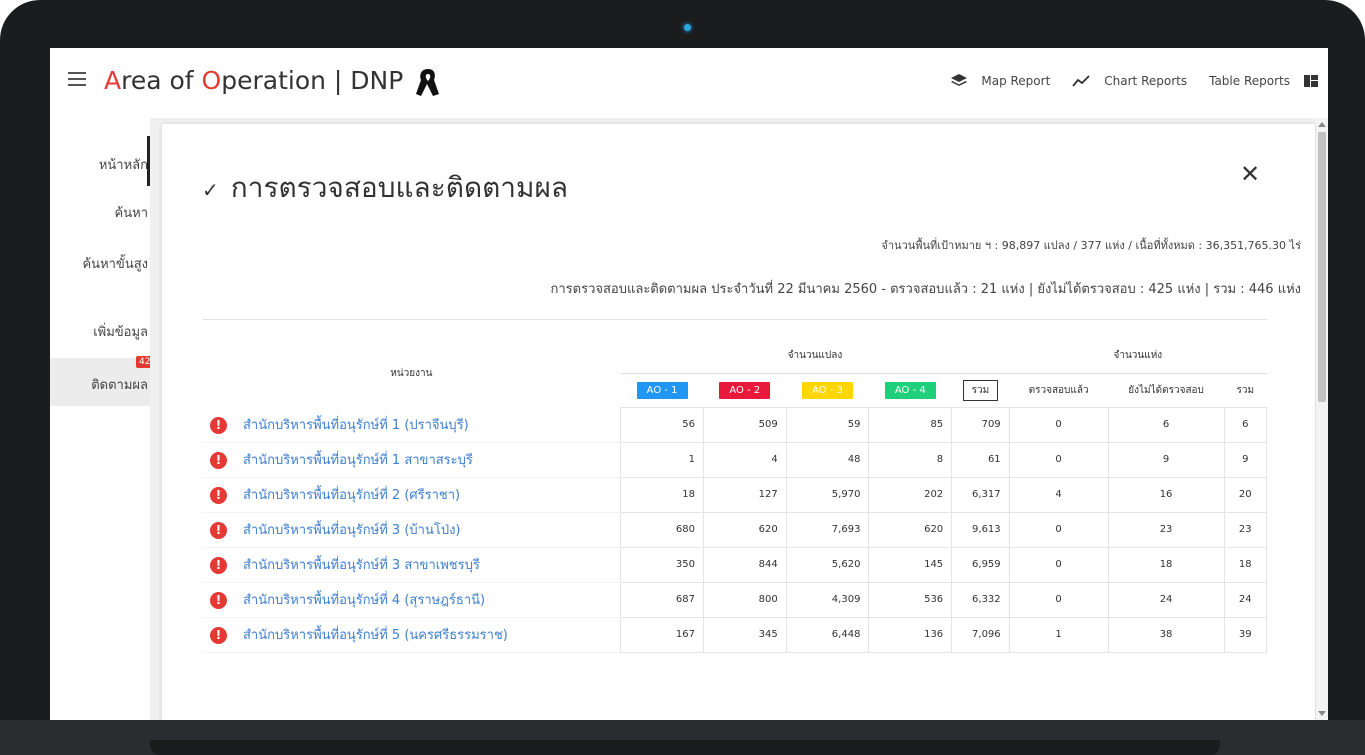 This screenshot has height=755, width=1365. I want to click on scroll-up-icon, so click(1322, 124).